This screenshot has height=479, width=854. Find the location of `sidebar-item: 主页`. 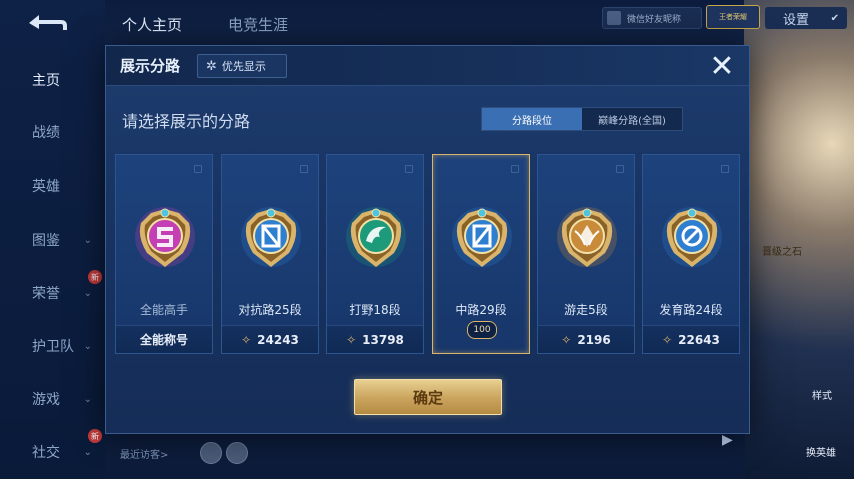

sidebar-item: 主页 is located at coordinates (50, 80).